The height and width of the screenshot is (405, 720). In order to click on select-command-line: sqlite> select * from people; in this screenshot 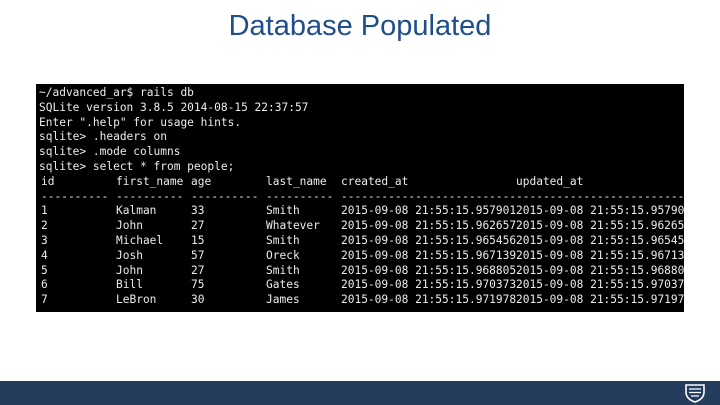, I will do `click(137, 166)`.